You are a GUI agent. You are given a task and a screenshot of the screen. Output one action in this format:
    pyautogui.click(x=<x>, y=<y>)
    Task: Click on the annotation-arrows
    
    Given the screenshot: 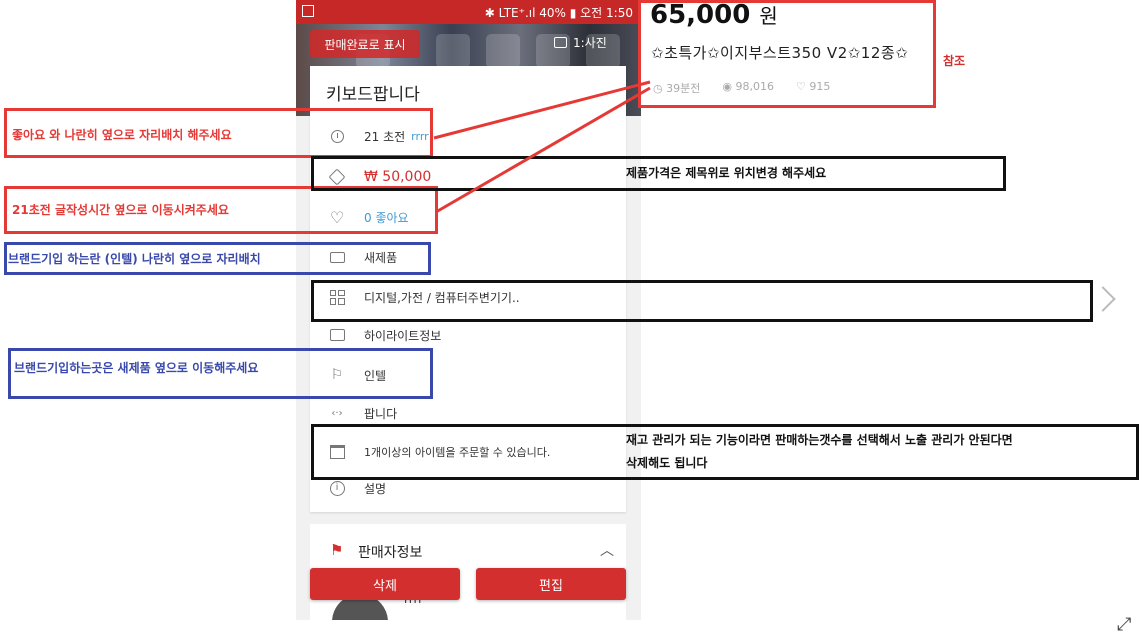 What is the action you would take?
    pyautogui.click(x=542, y=147)
    